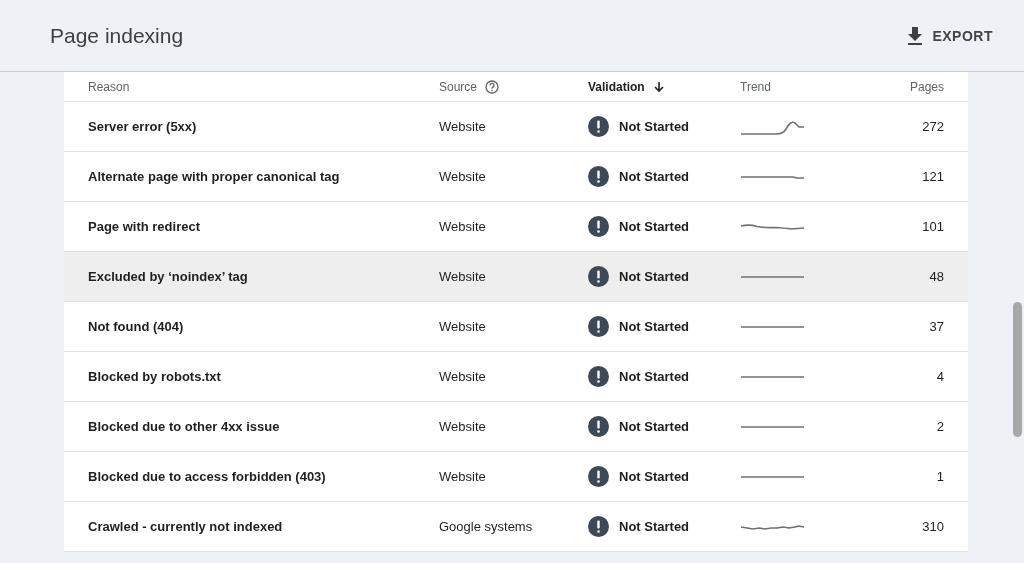 This screenshot has width=1024, height=563. I want to click on sort-down-icon, so click(658, 86).